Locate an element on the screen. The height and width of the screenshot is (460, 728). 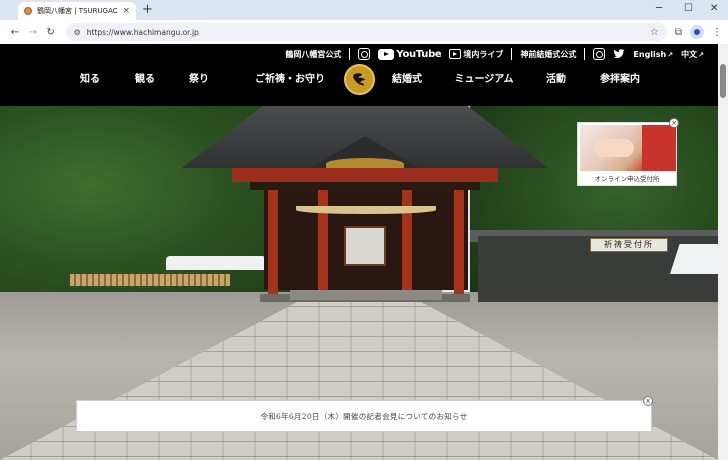
crest-icon is located at coordinates (359, 79).